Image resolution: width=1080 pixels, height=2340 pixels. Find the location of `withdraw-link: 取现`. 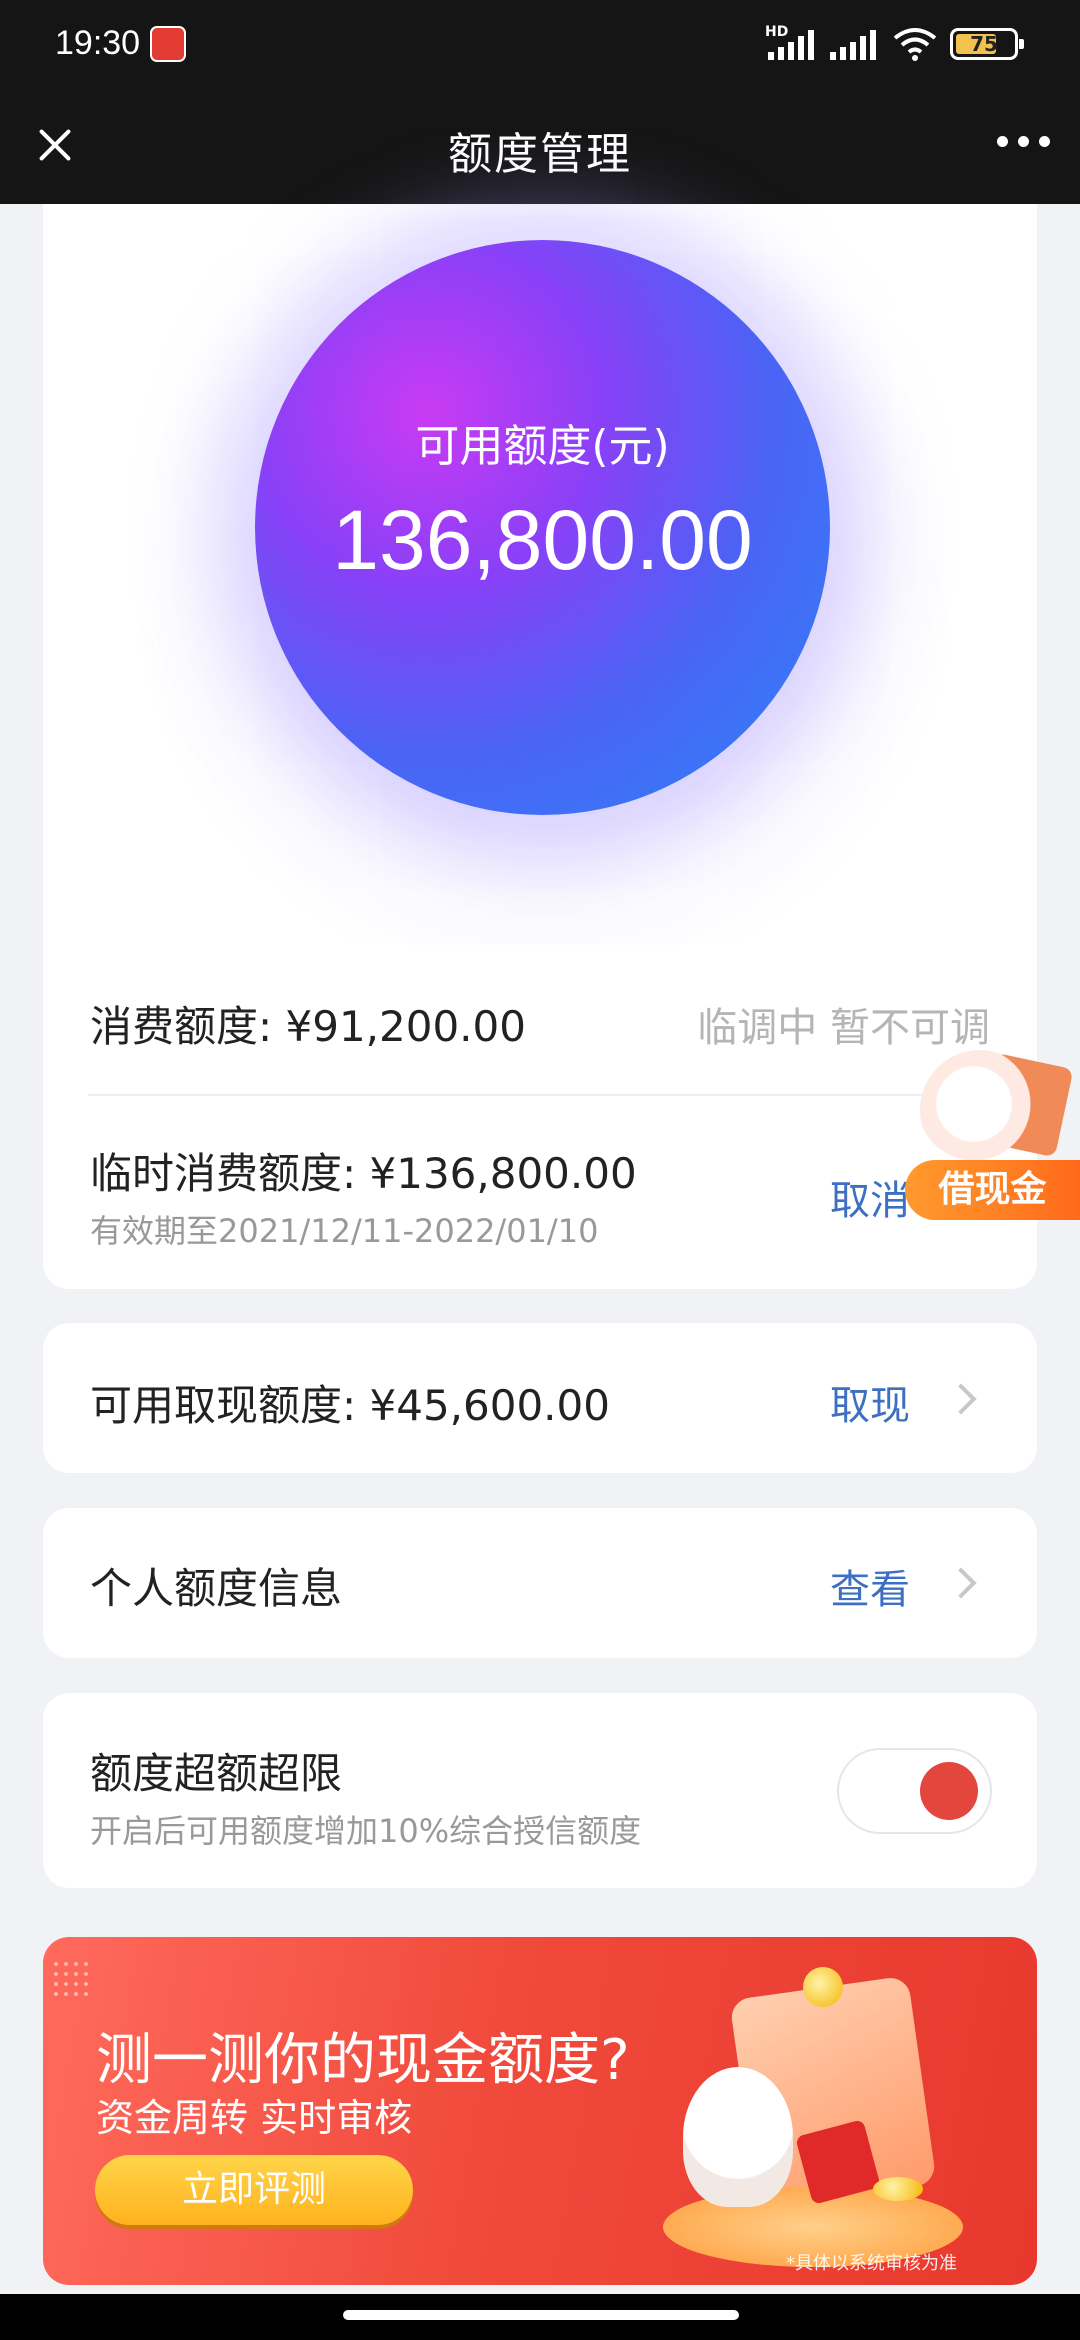

withdraw-link: 取现 is located at coordinates (870, 1402).